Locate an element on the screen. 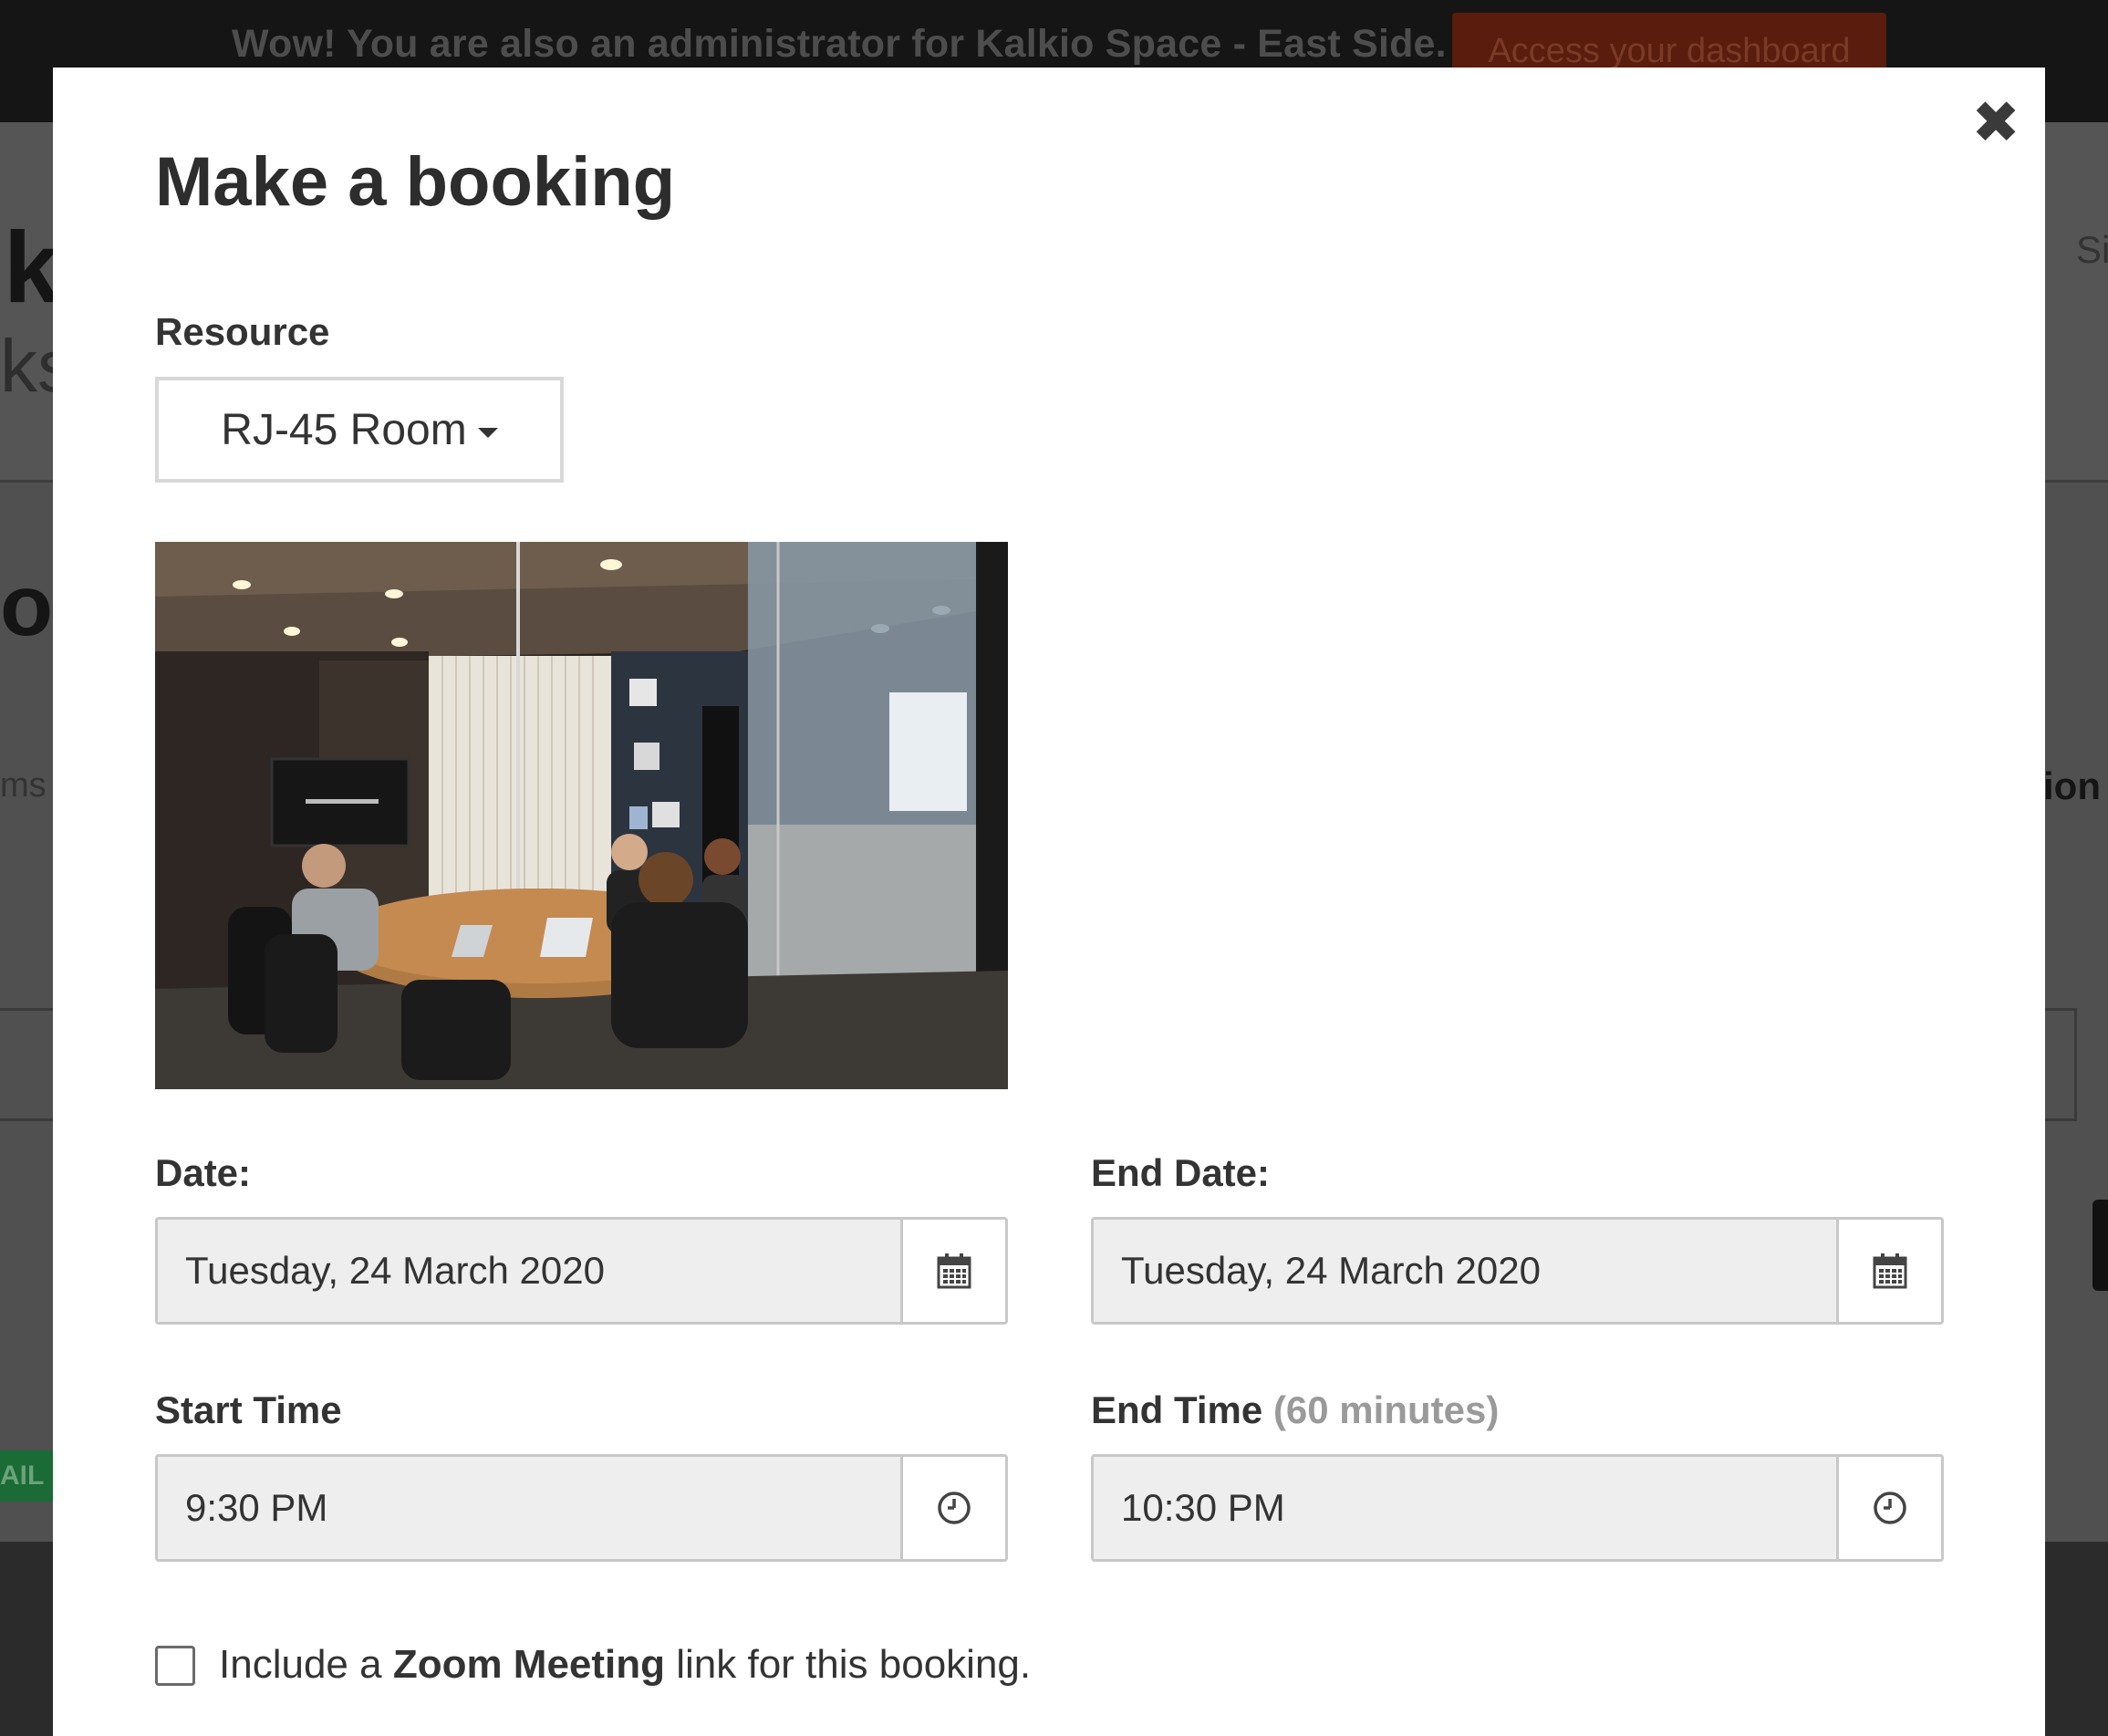  zoom-meeting-checkbox is located at coordinates (175, 1666).